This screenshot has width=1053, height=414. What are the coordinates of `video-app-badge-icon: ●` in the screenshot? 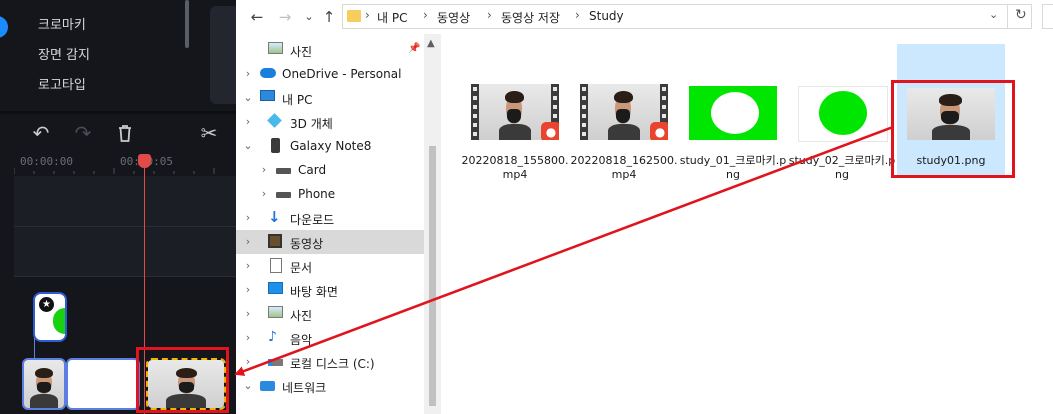 It's located at (550, 131).